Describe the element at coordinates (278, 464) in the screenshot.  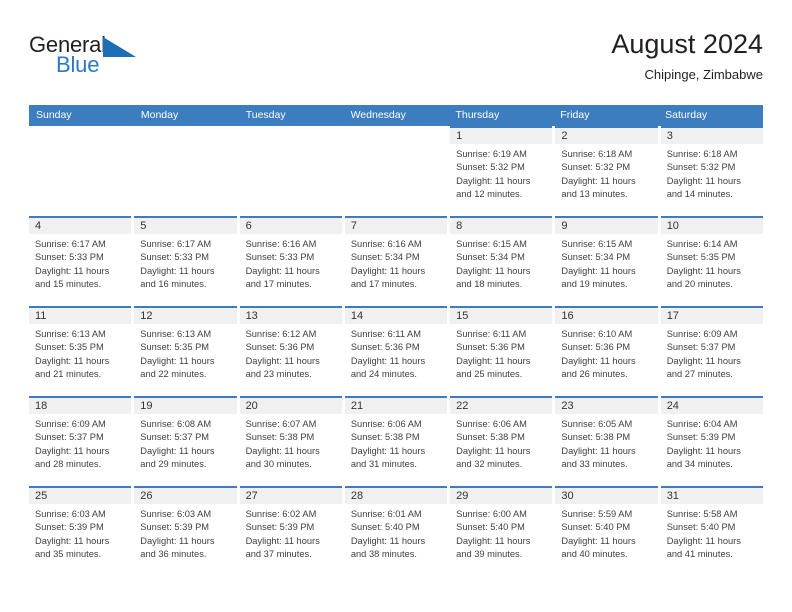
I see `daylight-text-line2: and 30 minutes.` at that location.